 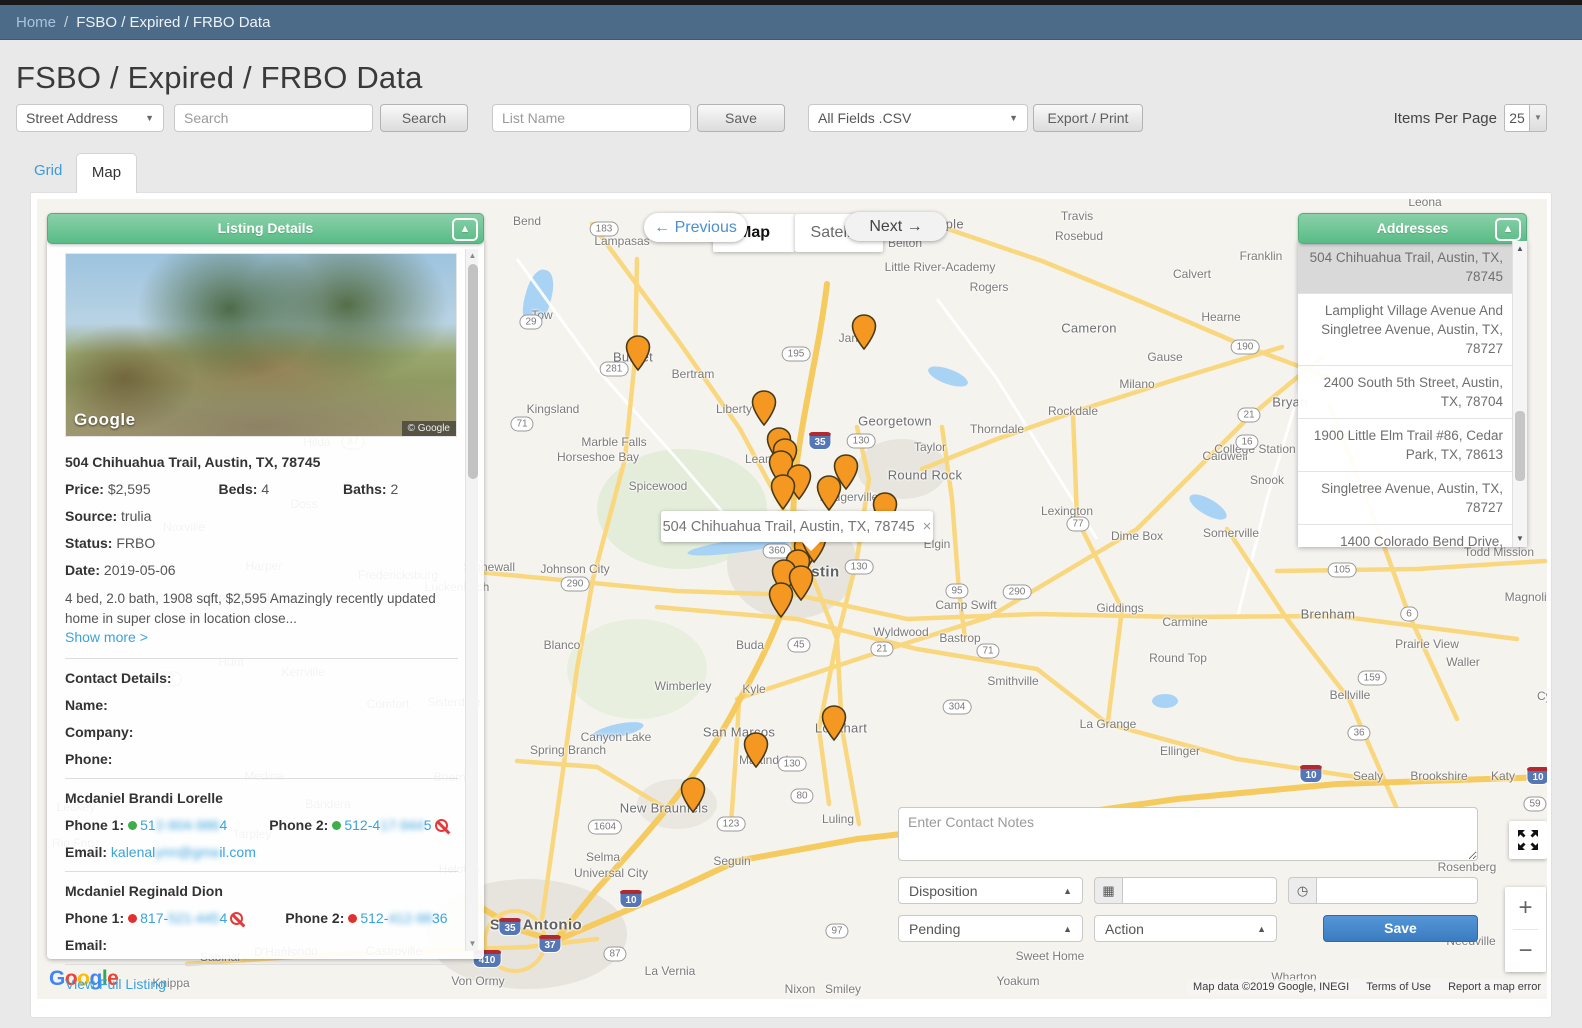 I want to click on map-label-calvert: Calvert, so click(x=1192, y=274).